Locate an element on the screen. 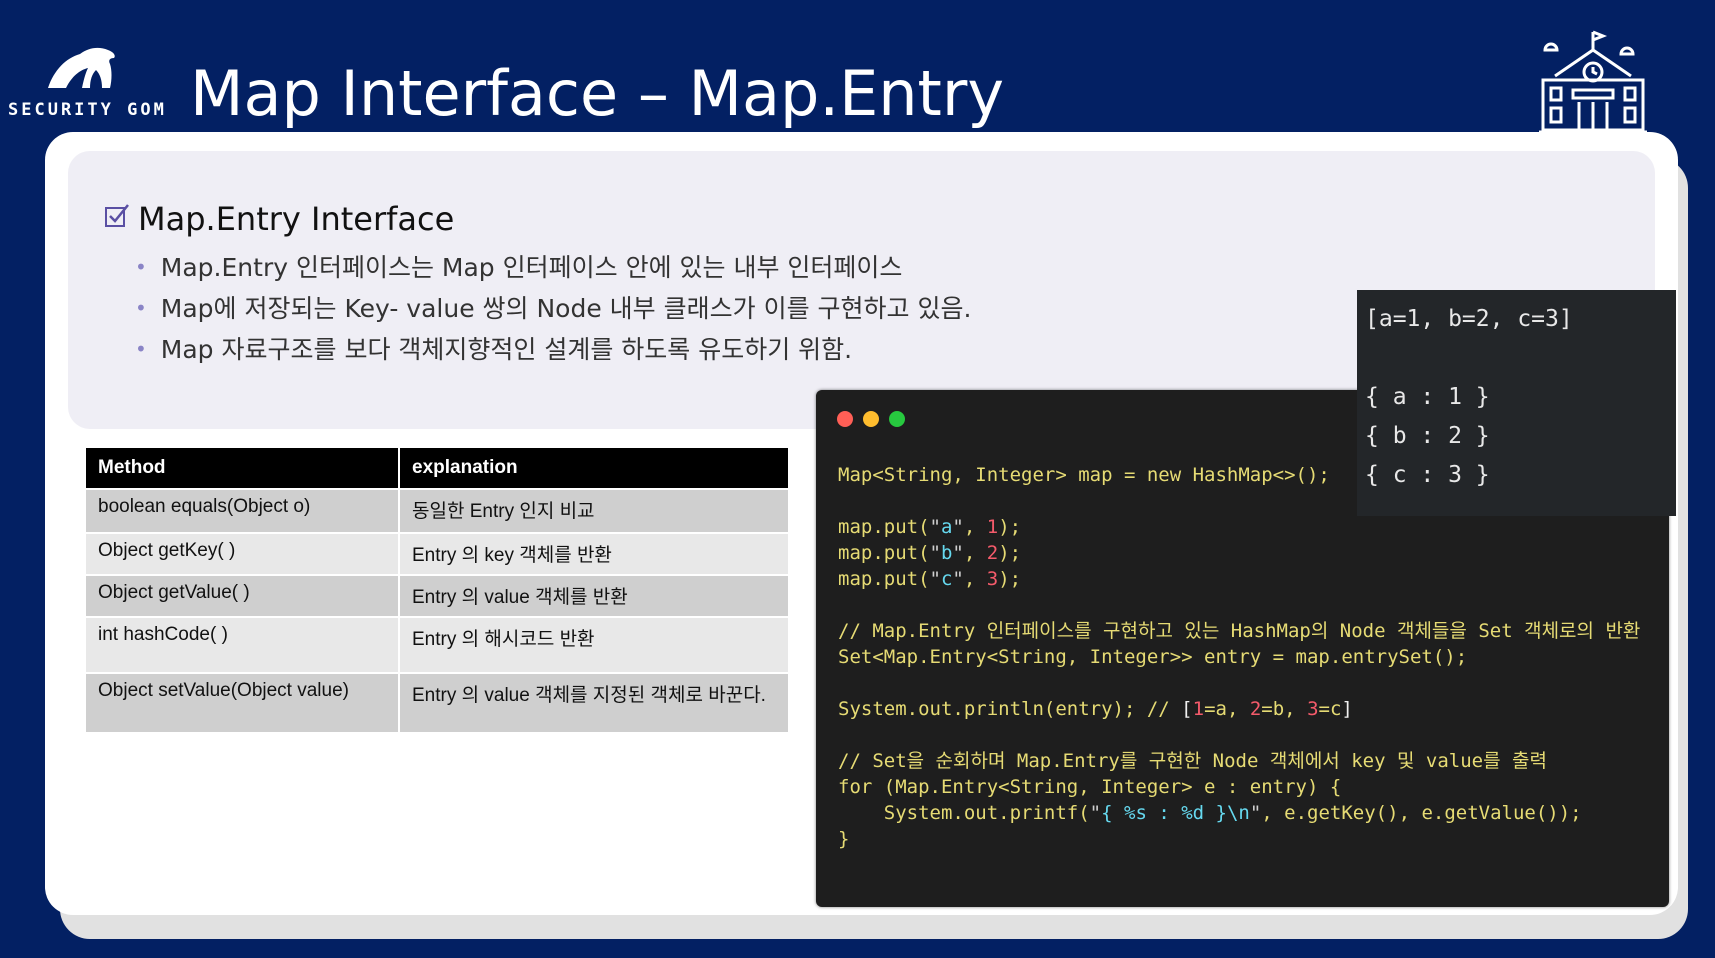 This screenshot has width=1715, height=958. maximize-dot-icon is located at coordinates (897, 419).